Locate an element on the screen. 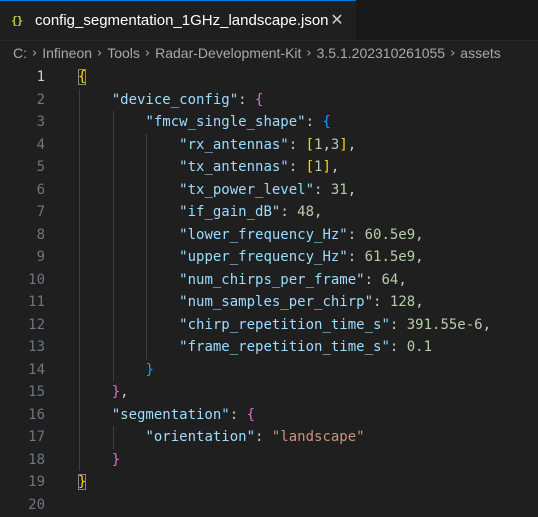 The image size is (538, 517). breadcrumb-item: 3.5.1.202310261055 is located at coordinates (381, 53).